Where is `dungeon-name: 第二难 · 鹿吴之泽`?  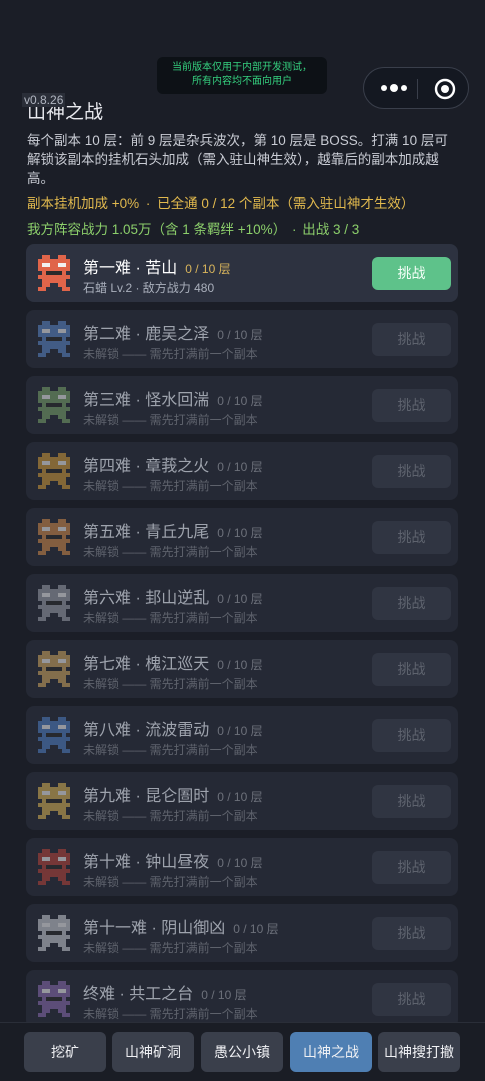
dungeon-name: 第二难 · 鹿吴之泽 is located at coordinates (146, 334).